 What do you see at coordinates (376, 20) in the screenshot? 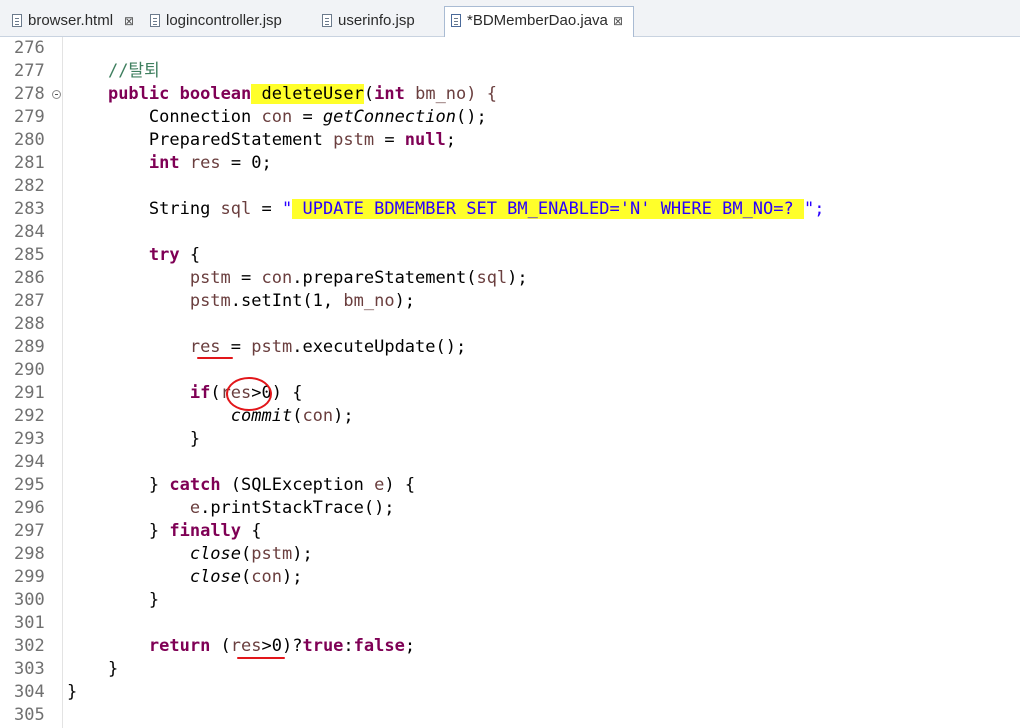
I see `tab-label: userinfo.jsp` at bounding box center [376, 20].